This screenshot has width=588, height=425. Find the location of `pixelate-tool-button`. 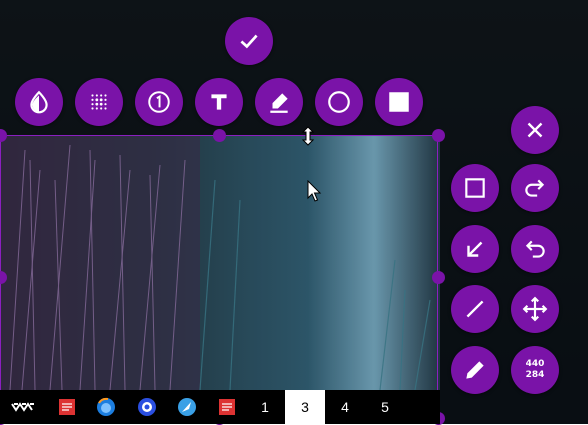

pixelate-tool-button is located at coordinates (99, 102).